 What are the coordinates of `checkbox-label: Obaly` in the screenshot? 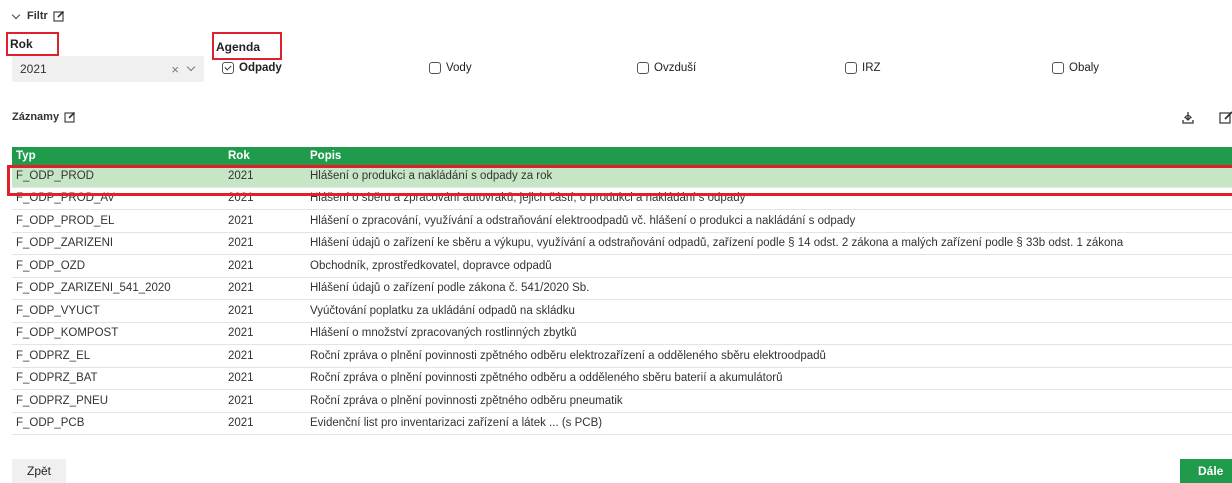 It's located at (1084, 68).